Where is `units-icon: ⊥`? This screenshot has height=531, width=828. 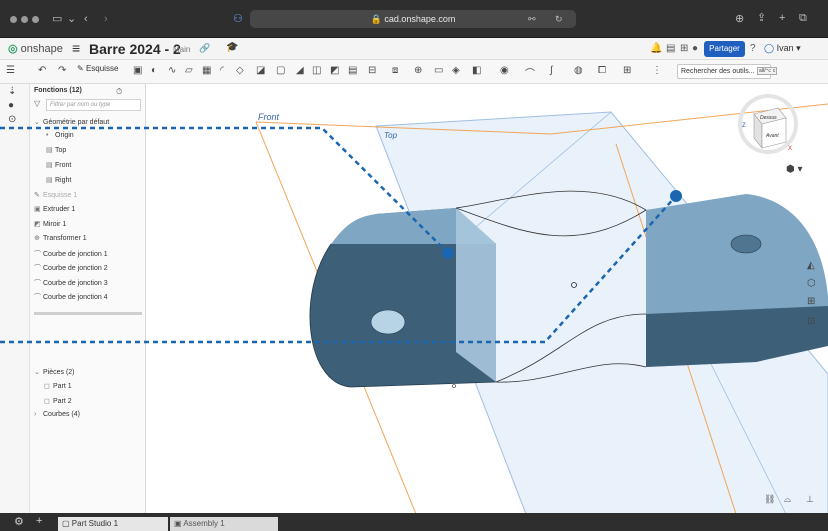 units-icon: ⊥ is located at coordinates (810, 499).